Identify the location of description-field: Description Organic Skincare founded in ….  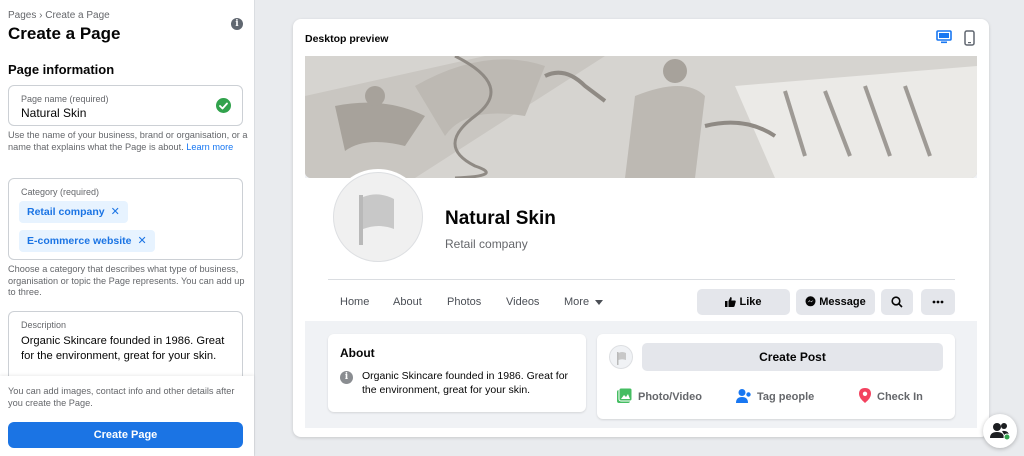
(125, 346).